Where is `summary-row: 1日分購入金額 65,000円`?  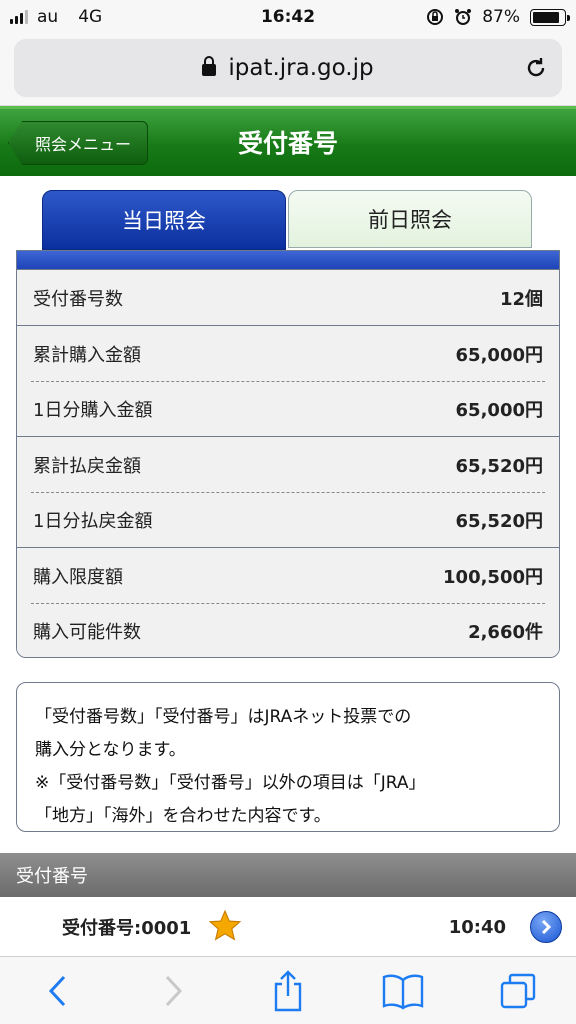
summary-row: 1日分購入金額 65,000円 is located at coordinates (288, 408).